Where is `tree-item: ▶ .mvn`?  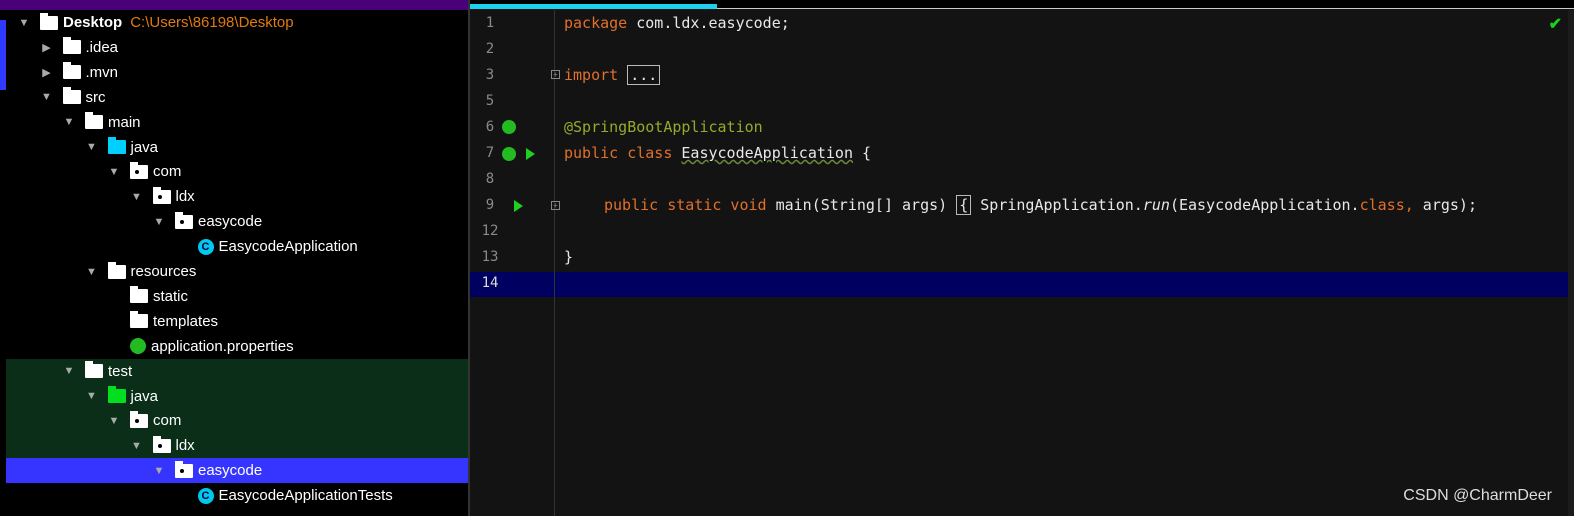
tree-item: ▶ .mvn is located at coordinates (237, 72).